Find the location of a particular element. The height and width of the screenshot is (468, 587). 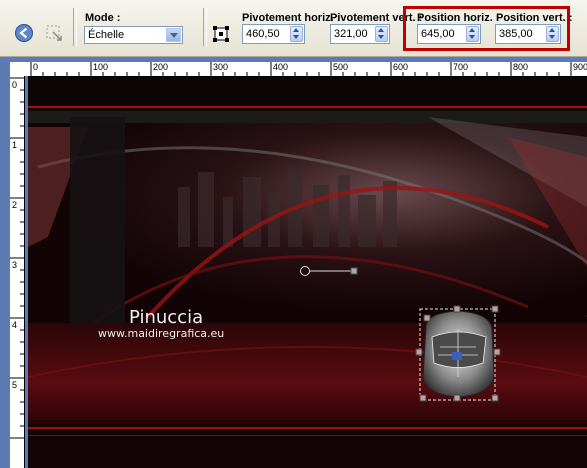

ruler-tick-label: 500 is located at coordinates (341, 67).